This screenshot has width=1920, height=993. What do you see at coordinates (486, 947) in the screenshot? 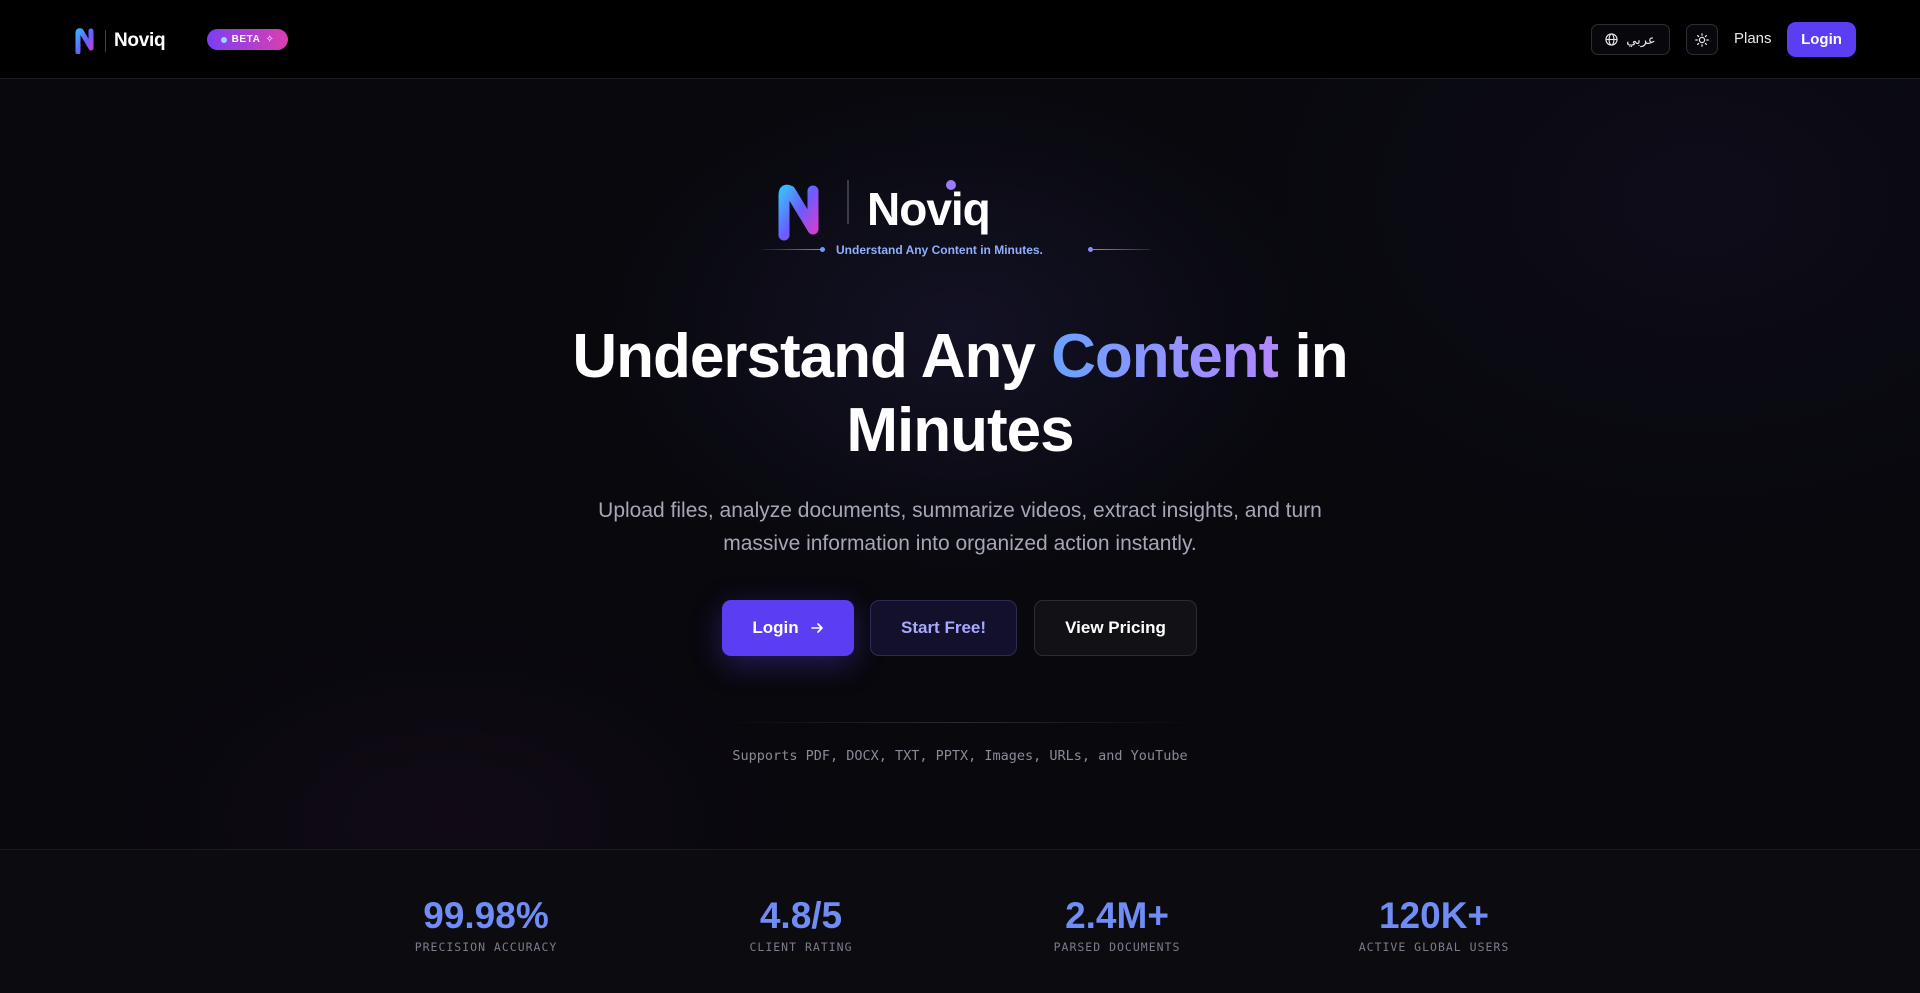
I see `stat-label: PRECISION ACCURACY` at bounding box center [486, 947].